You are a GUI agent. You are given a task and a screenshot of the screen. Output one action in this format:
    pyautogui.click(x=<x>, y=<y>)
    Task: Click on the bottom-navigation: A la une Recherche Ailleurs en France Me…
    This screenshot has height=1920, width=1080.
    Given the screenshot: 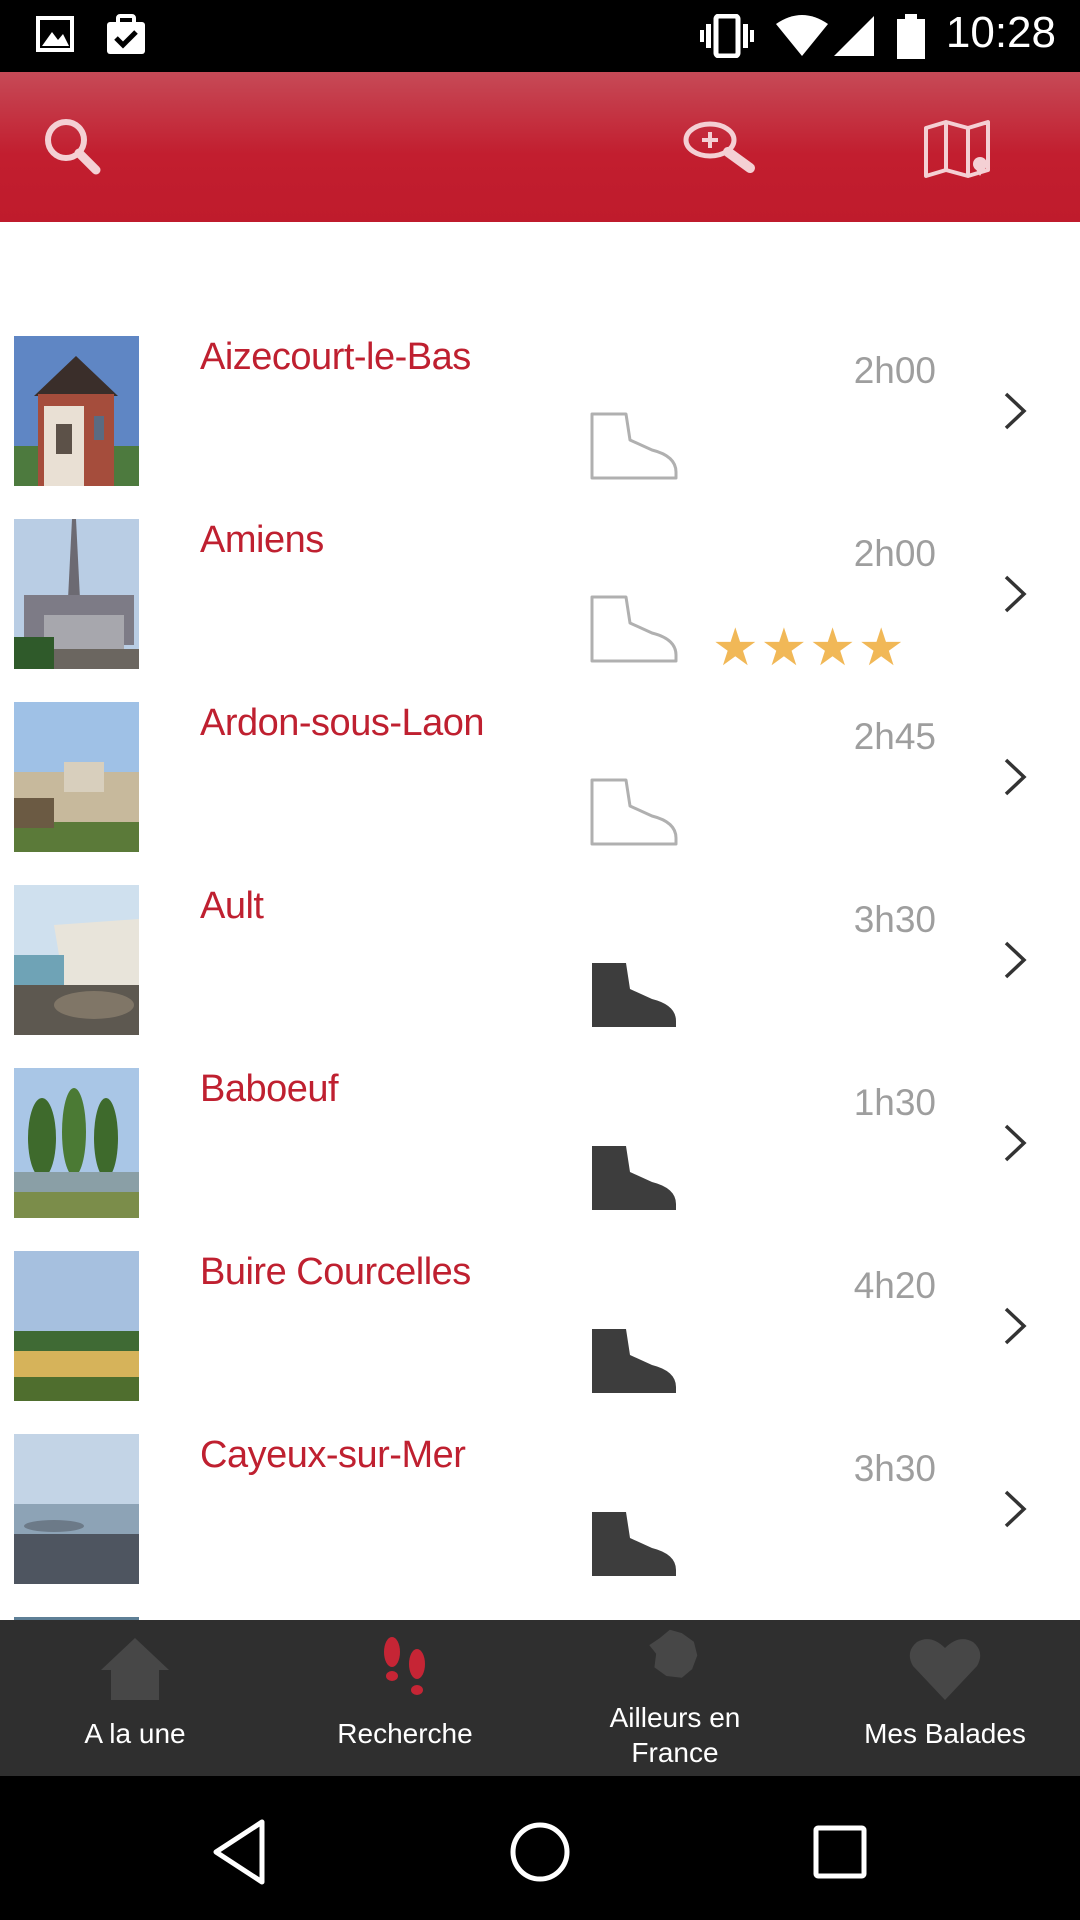 What is the action you would take?
    pyautogui.click(x=540, y=1698)
    